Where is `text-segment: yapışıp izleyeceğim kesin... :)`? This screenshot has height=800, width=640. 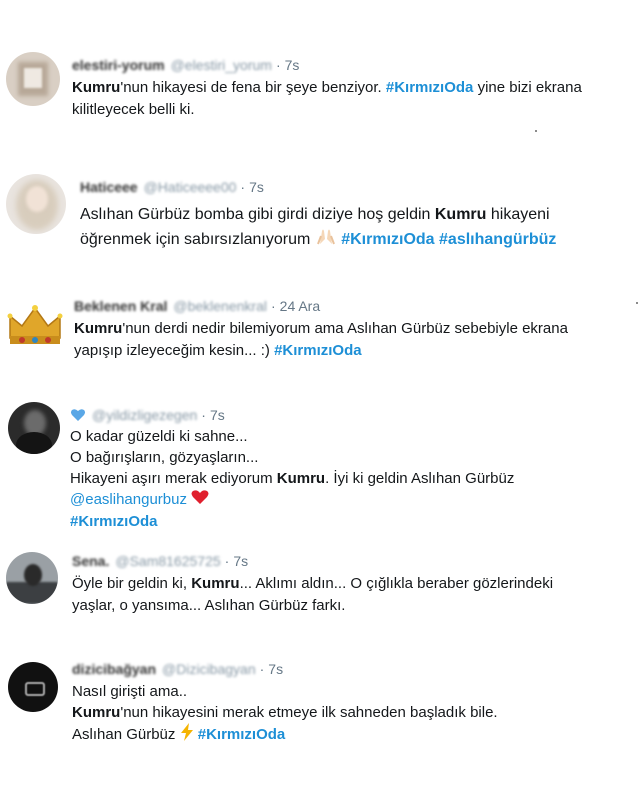 text-segment: yapışıp izleyeceğim kesin... :) is located at coordinates (174, 350).